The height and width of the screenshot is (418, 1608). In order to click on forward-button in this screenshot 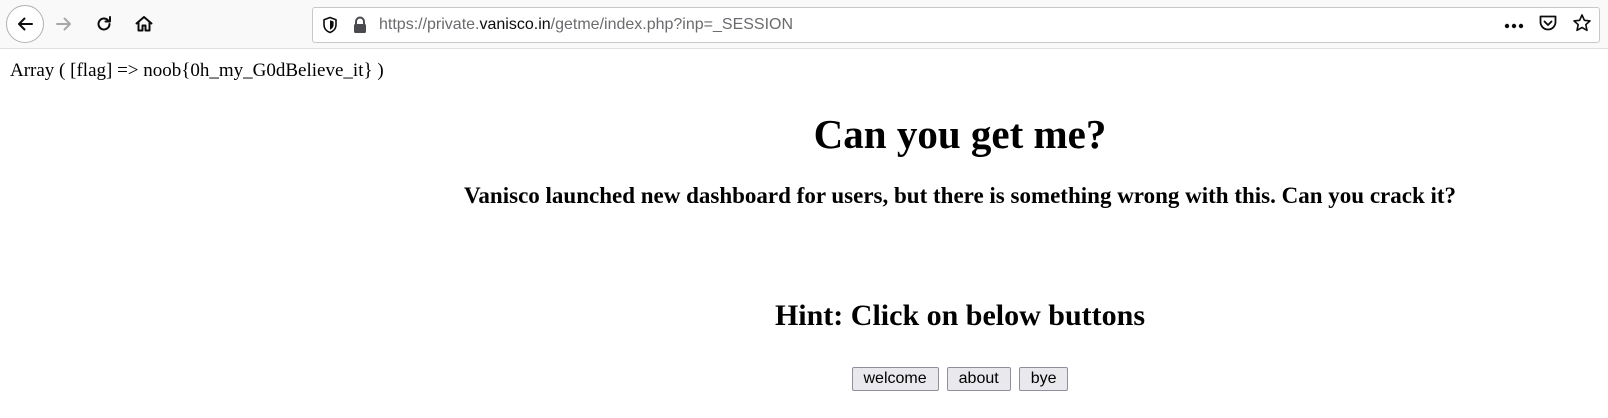, I will do `click(64, 24)`.